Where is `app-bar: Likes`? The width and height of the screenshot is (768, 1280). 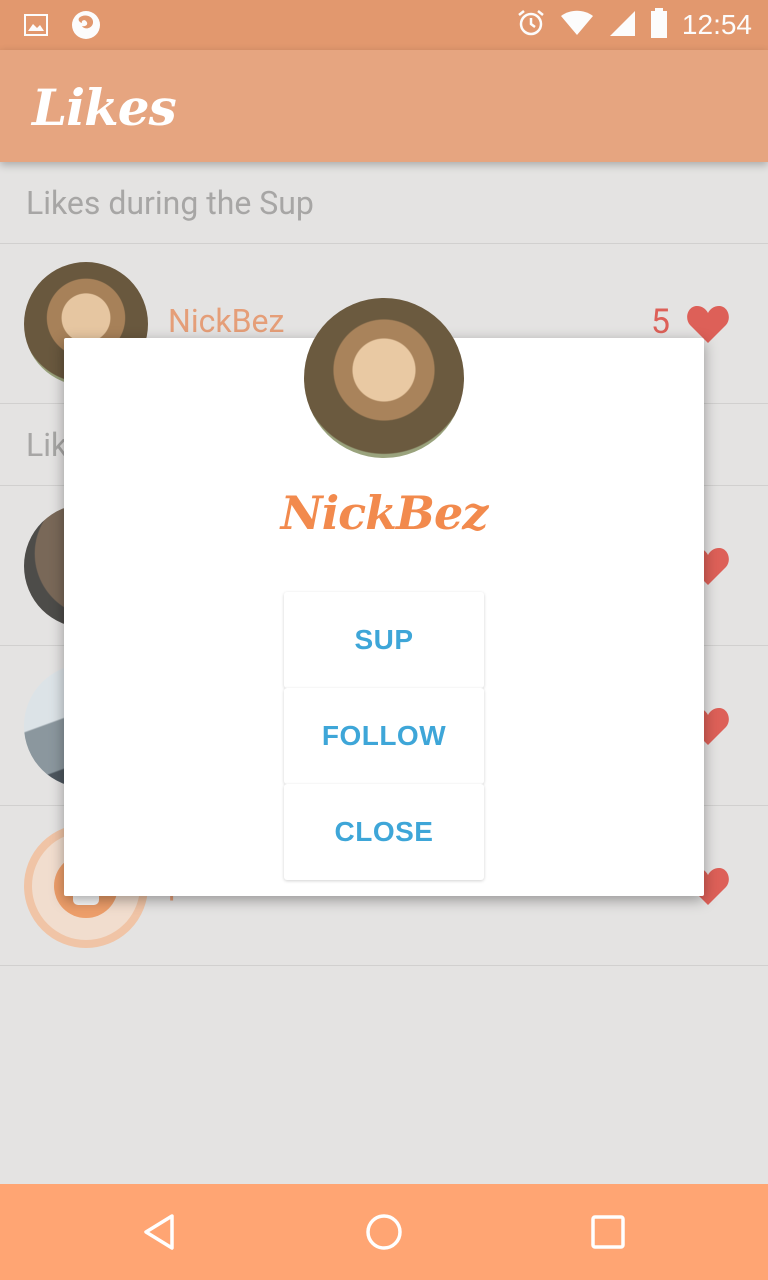
app-bar: Likes is located at coordinates (384, 106).